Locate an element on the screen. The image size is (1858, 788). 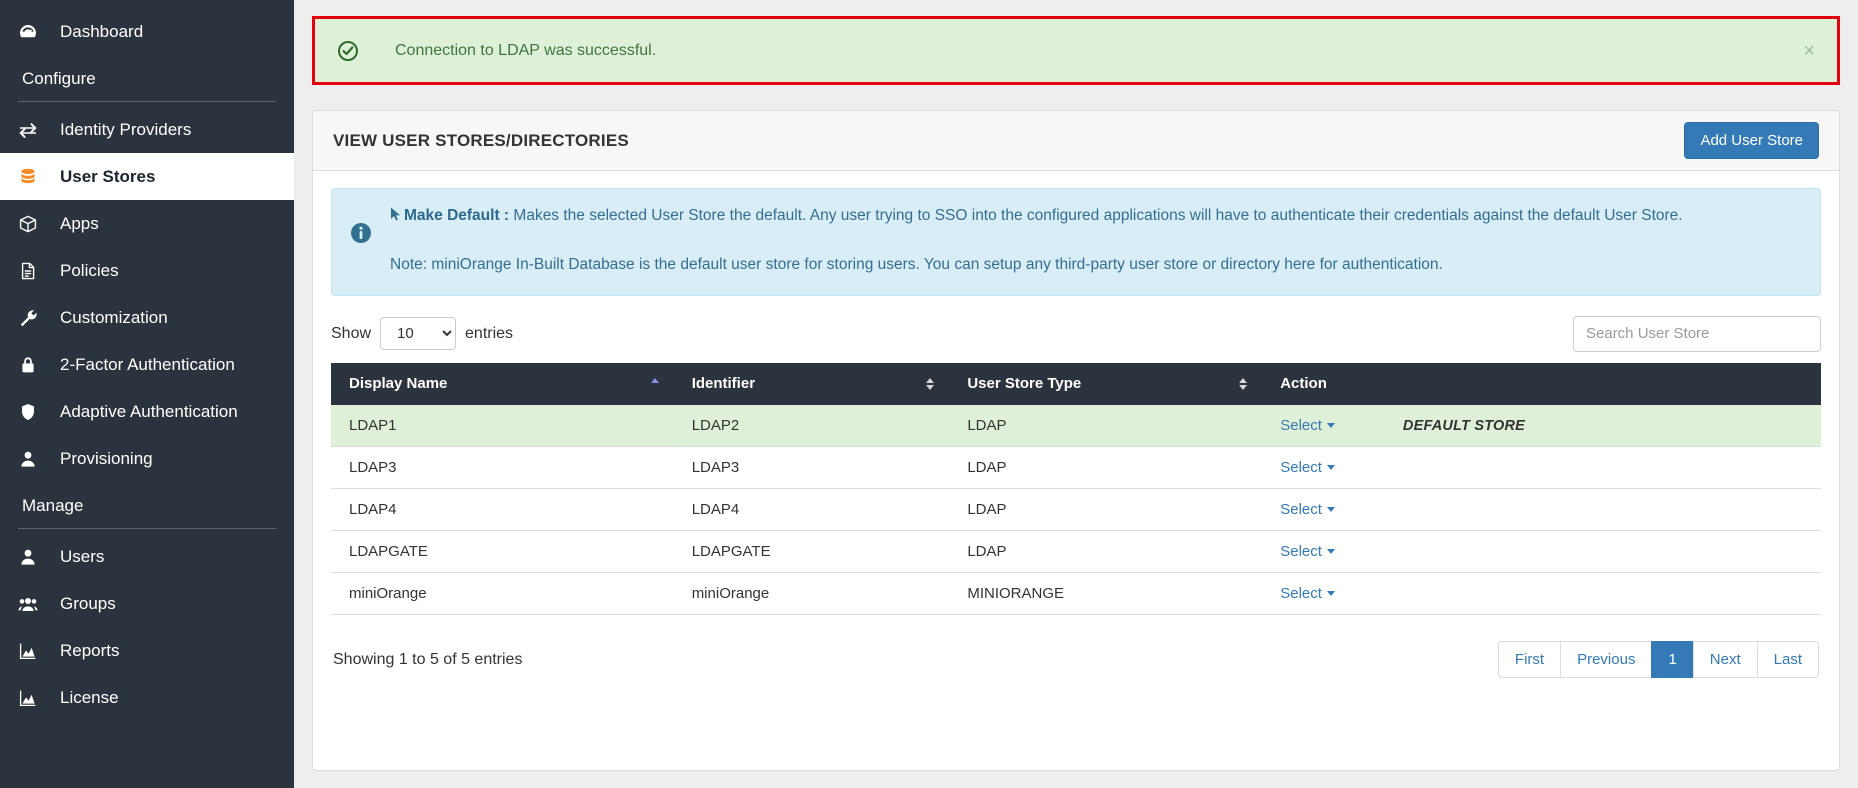
sidebar-item-users: Users is located at coordinates (147, 556).